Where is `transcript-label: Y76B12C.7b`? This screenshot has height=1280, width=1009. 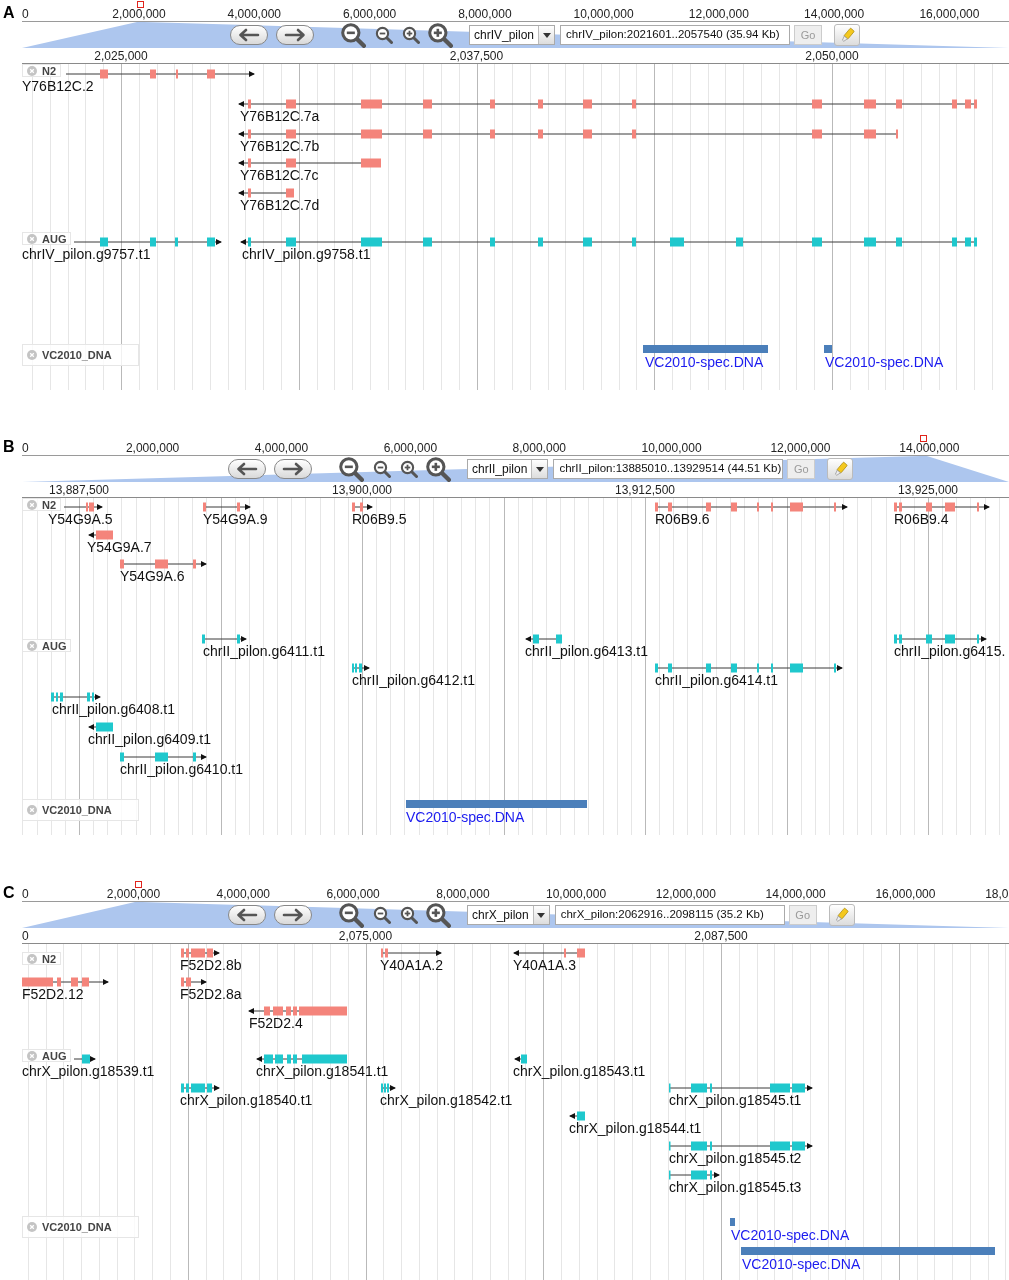 transcript-label: Y76B12C.7b is located at coordinates (280, 146).